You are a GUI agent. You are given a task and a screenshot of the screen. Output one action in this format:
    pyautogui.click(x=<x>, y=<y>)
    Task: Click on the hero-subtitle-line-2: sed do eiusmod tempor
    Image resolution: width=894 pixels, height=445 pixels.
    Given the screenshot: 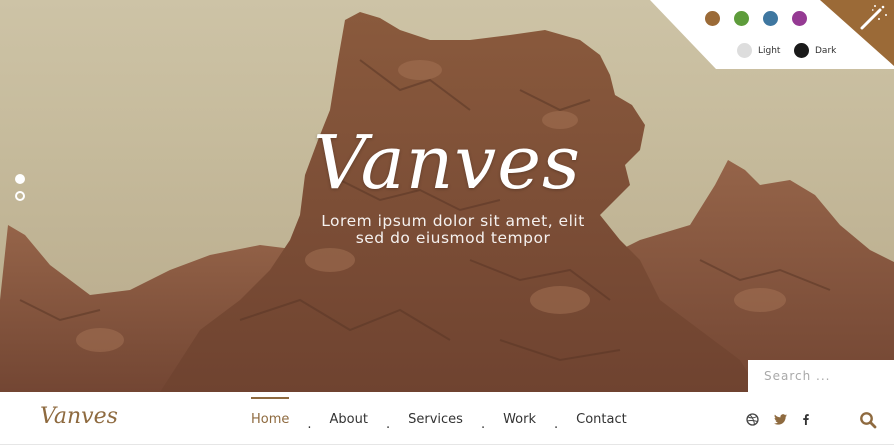 What is the action you would take?
    pyautogui.click(x=453, y=238)
    